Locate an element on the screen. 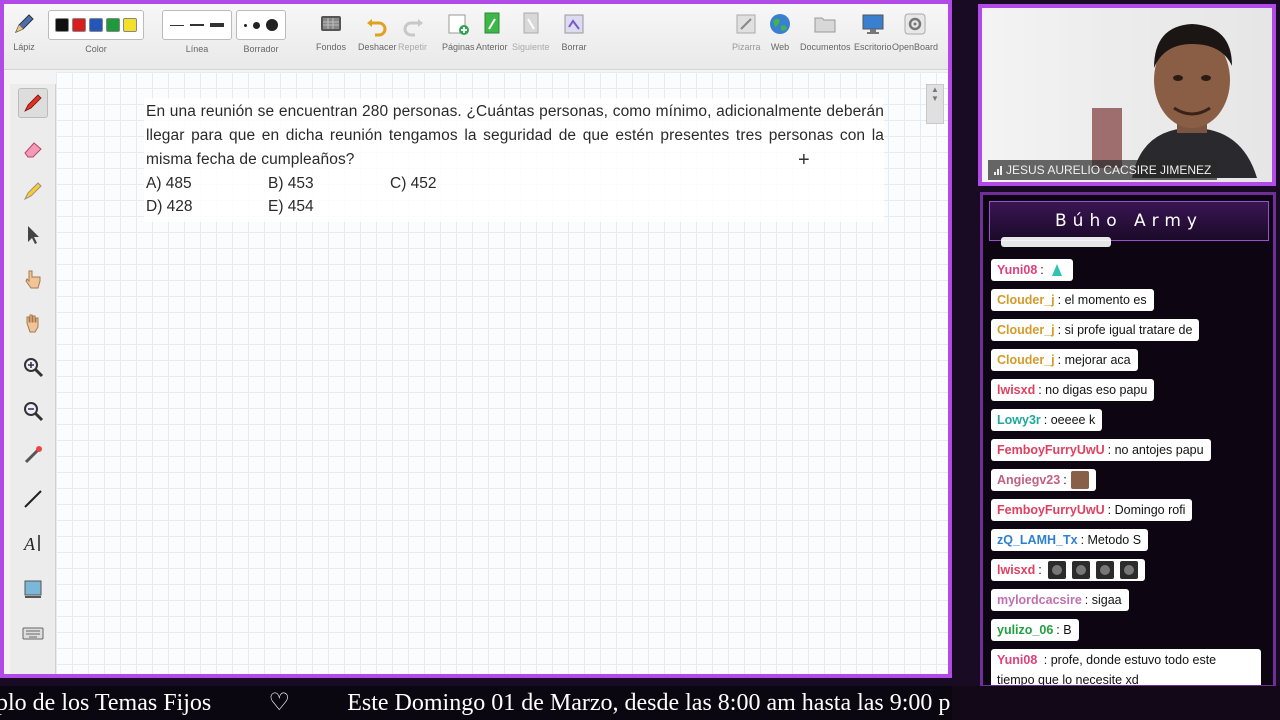 The height and width of the screenshot is (720, 1280). previous-page-button: Anterior is located at coordinates (492, 31).